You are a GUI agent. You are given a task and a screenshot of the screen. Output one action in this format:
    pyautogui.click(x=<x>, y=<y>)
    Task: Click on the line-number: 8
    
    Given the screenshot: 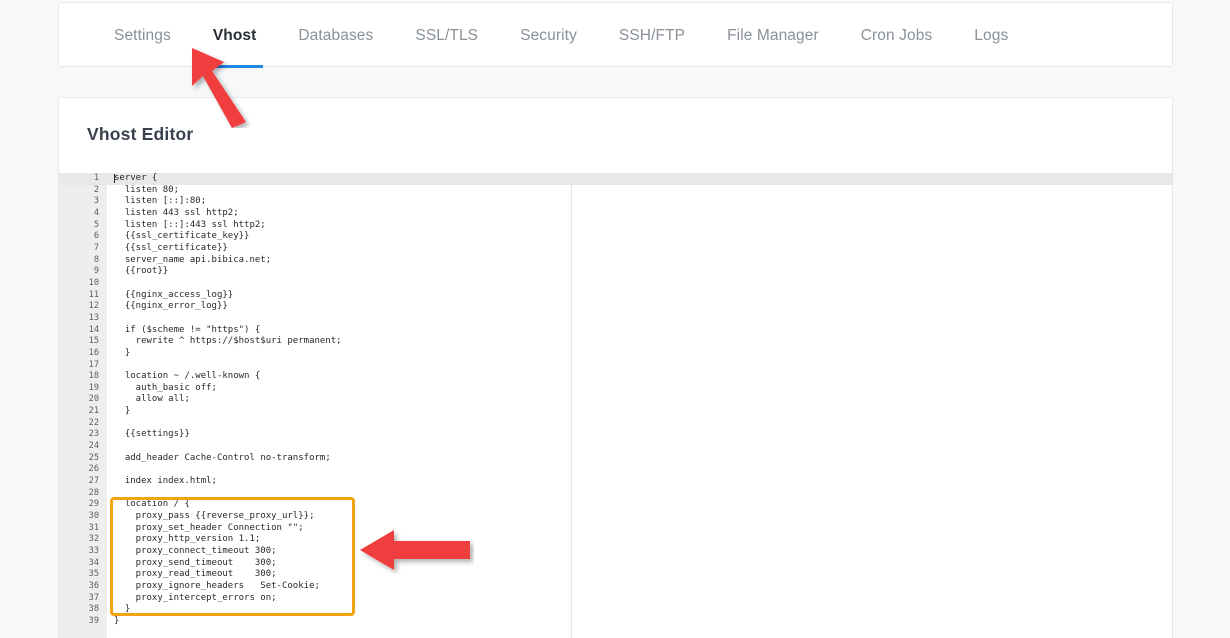 What is the action you would take?
    pyautogui.click(x=96, y=259)
    